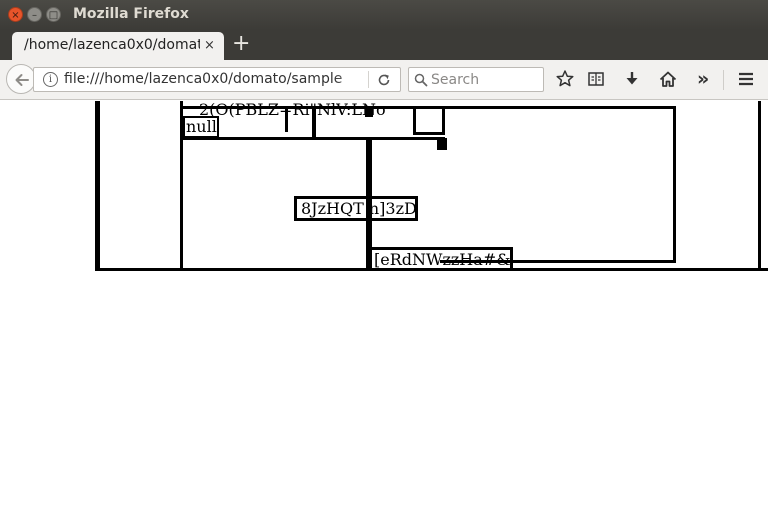 Image resolution: width=768 pixels, height=532 pixels. I want to click on new-tab-button: +, so click(241, 43).